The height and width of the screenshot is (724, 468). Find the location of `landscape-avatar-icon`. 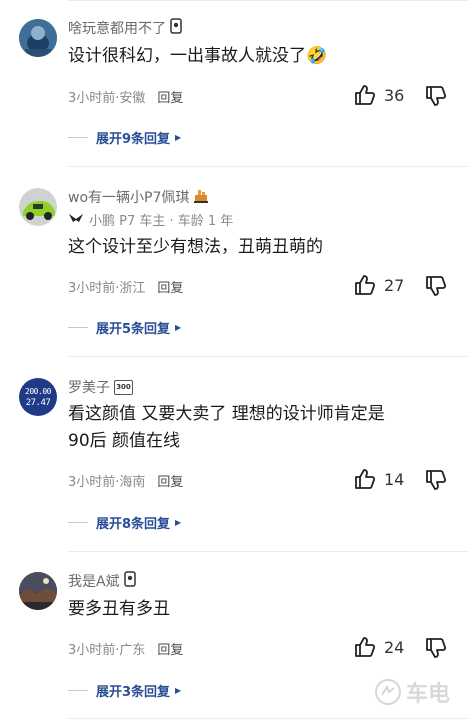

landscape-avatar-icon is located at coordinates (38, 591).